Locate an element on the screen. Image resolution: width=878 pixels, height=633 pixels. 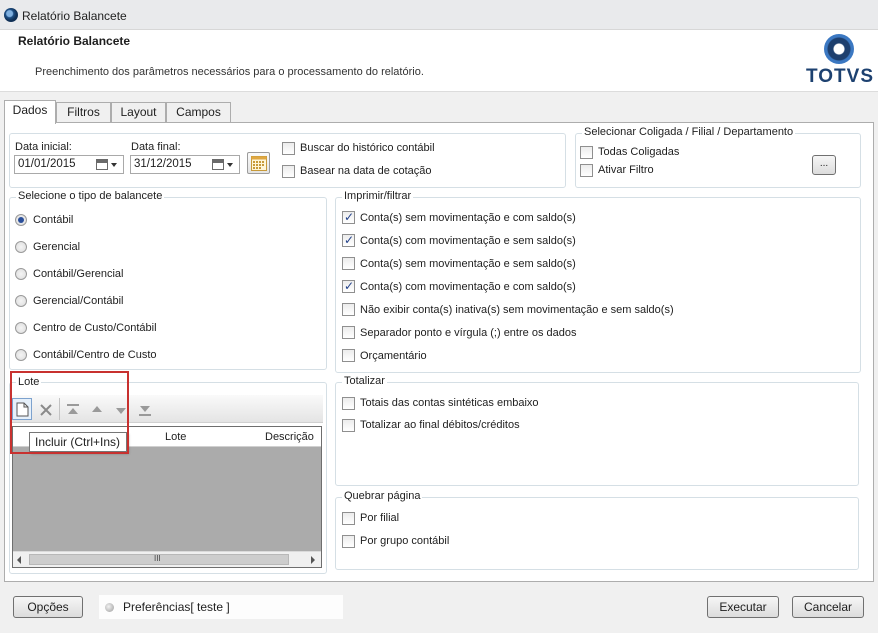
calendar-grid-icon is located at coordinates (259, 163).